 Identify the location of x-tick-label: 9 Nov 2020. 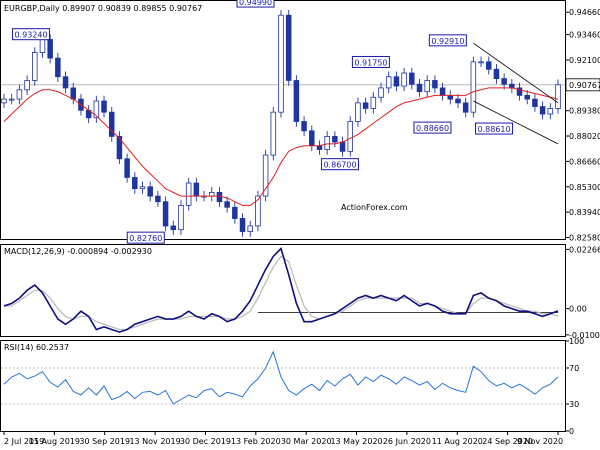
(540, 441).